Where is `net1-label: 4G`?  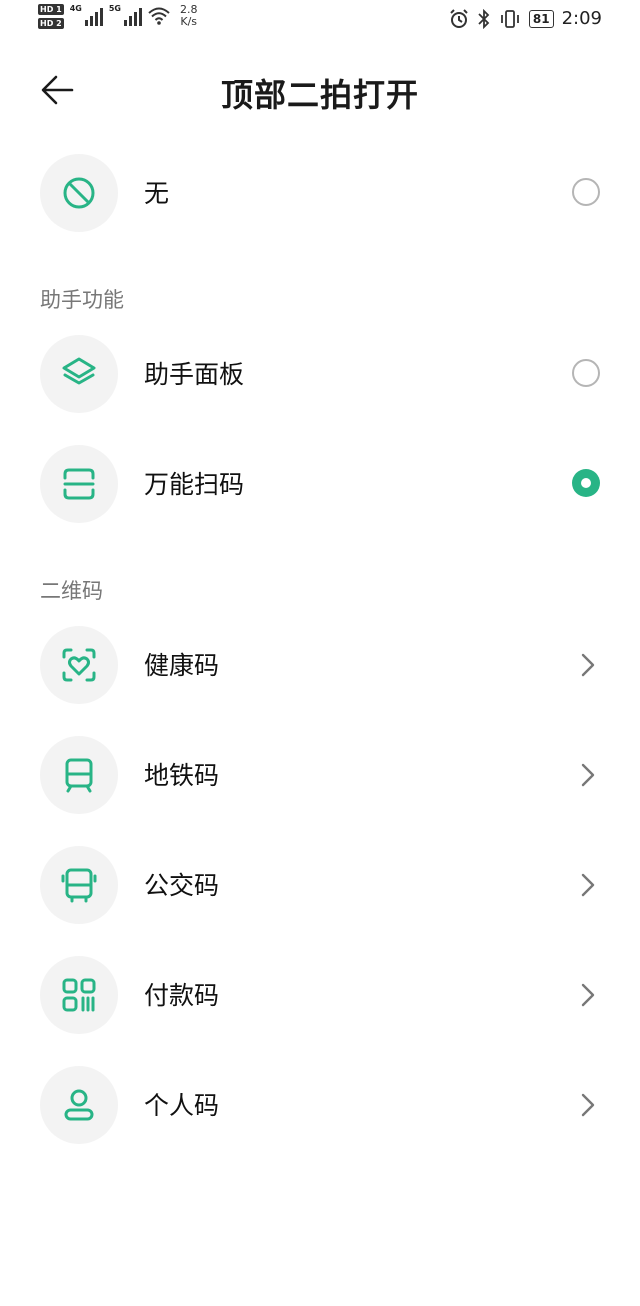 net1-label: 4G is located at coordinates (75, 8).